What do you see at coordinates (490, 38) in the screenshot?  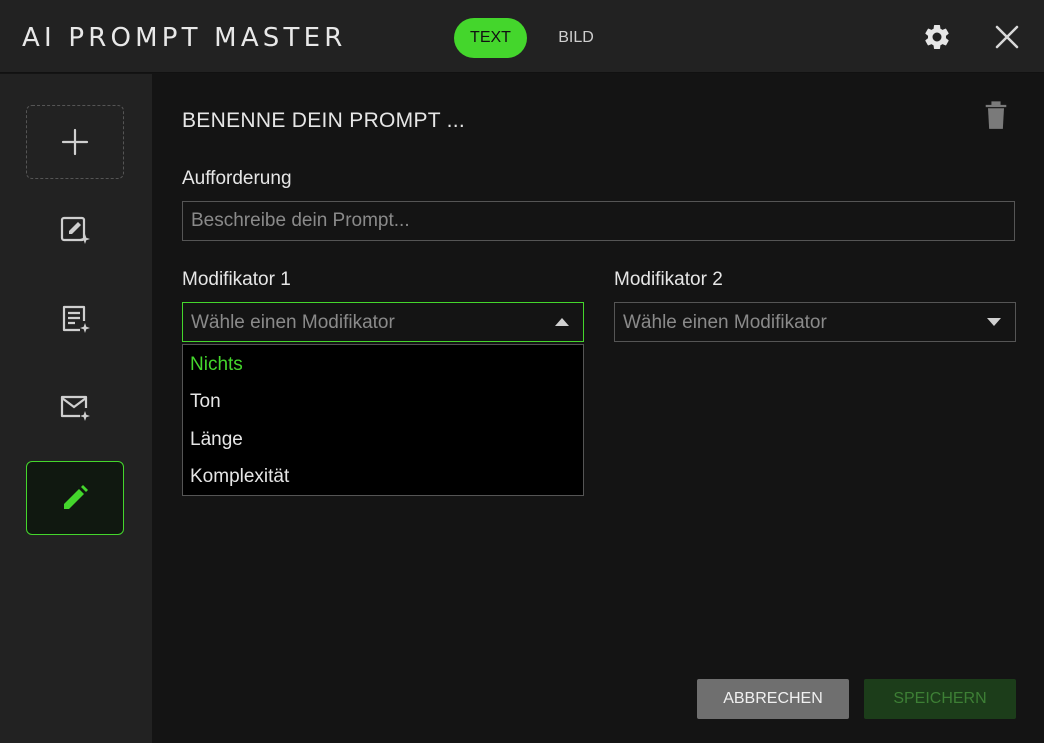 I see `tab-text: TEXT` at bounding box center [490, 38].